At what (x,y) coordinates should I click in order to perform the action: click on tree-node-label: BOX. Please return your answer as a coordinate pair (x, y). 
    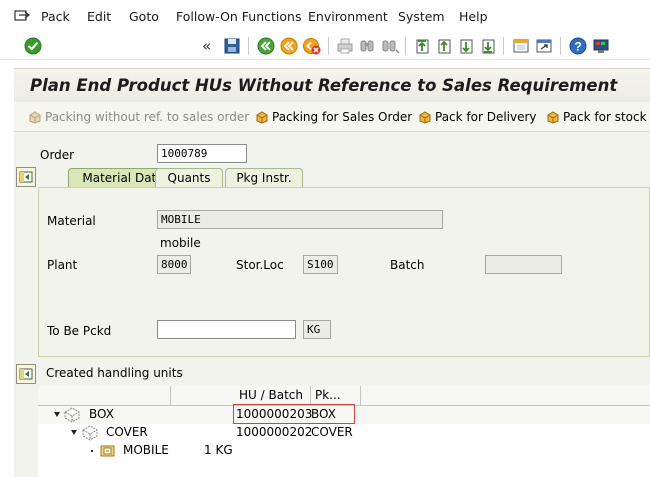
    Looking at the image, I should click on (101, 414).